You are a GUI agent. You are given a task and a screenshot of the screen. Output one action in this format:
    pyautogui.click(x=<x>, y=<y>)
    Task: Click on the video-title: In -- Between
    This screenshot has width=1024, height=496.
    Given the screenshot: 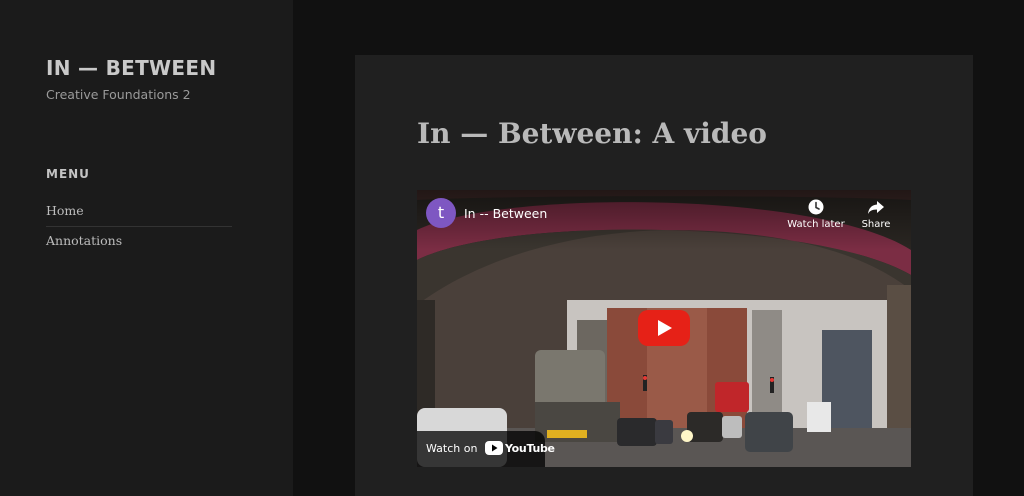 What is the action you would take?
    pyautogui.click(x=505, y=213)
    